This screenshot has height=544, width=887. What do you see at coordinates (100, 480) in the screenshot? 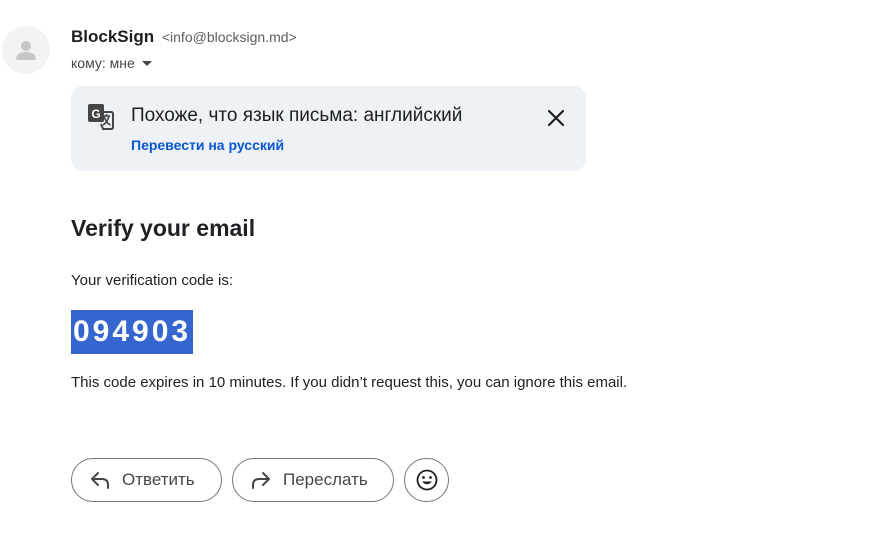
I see `reply-icon` at bounding box center [100, 480].